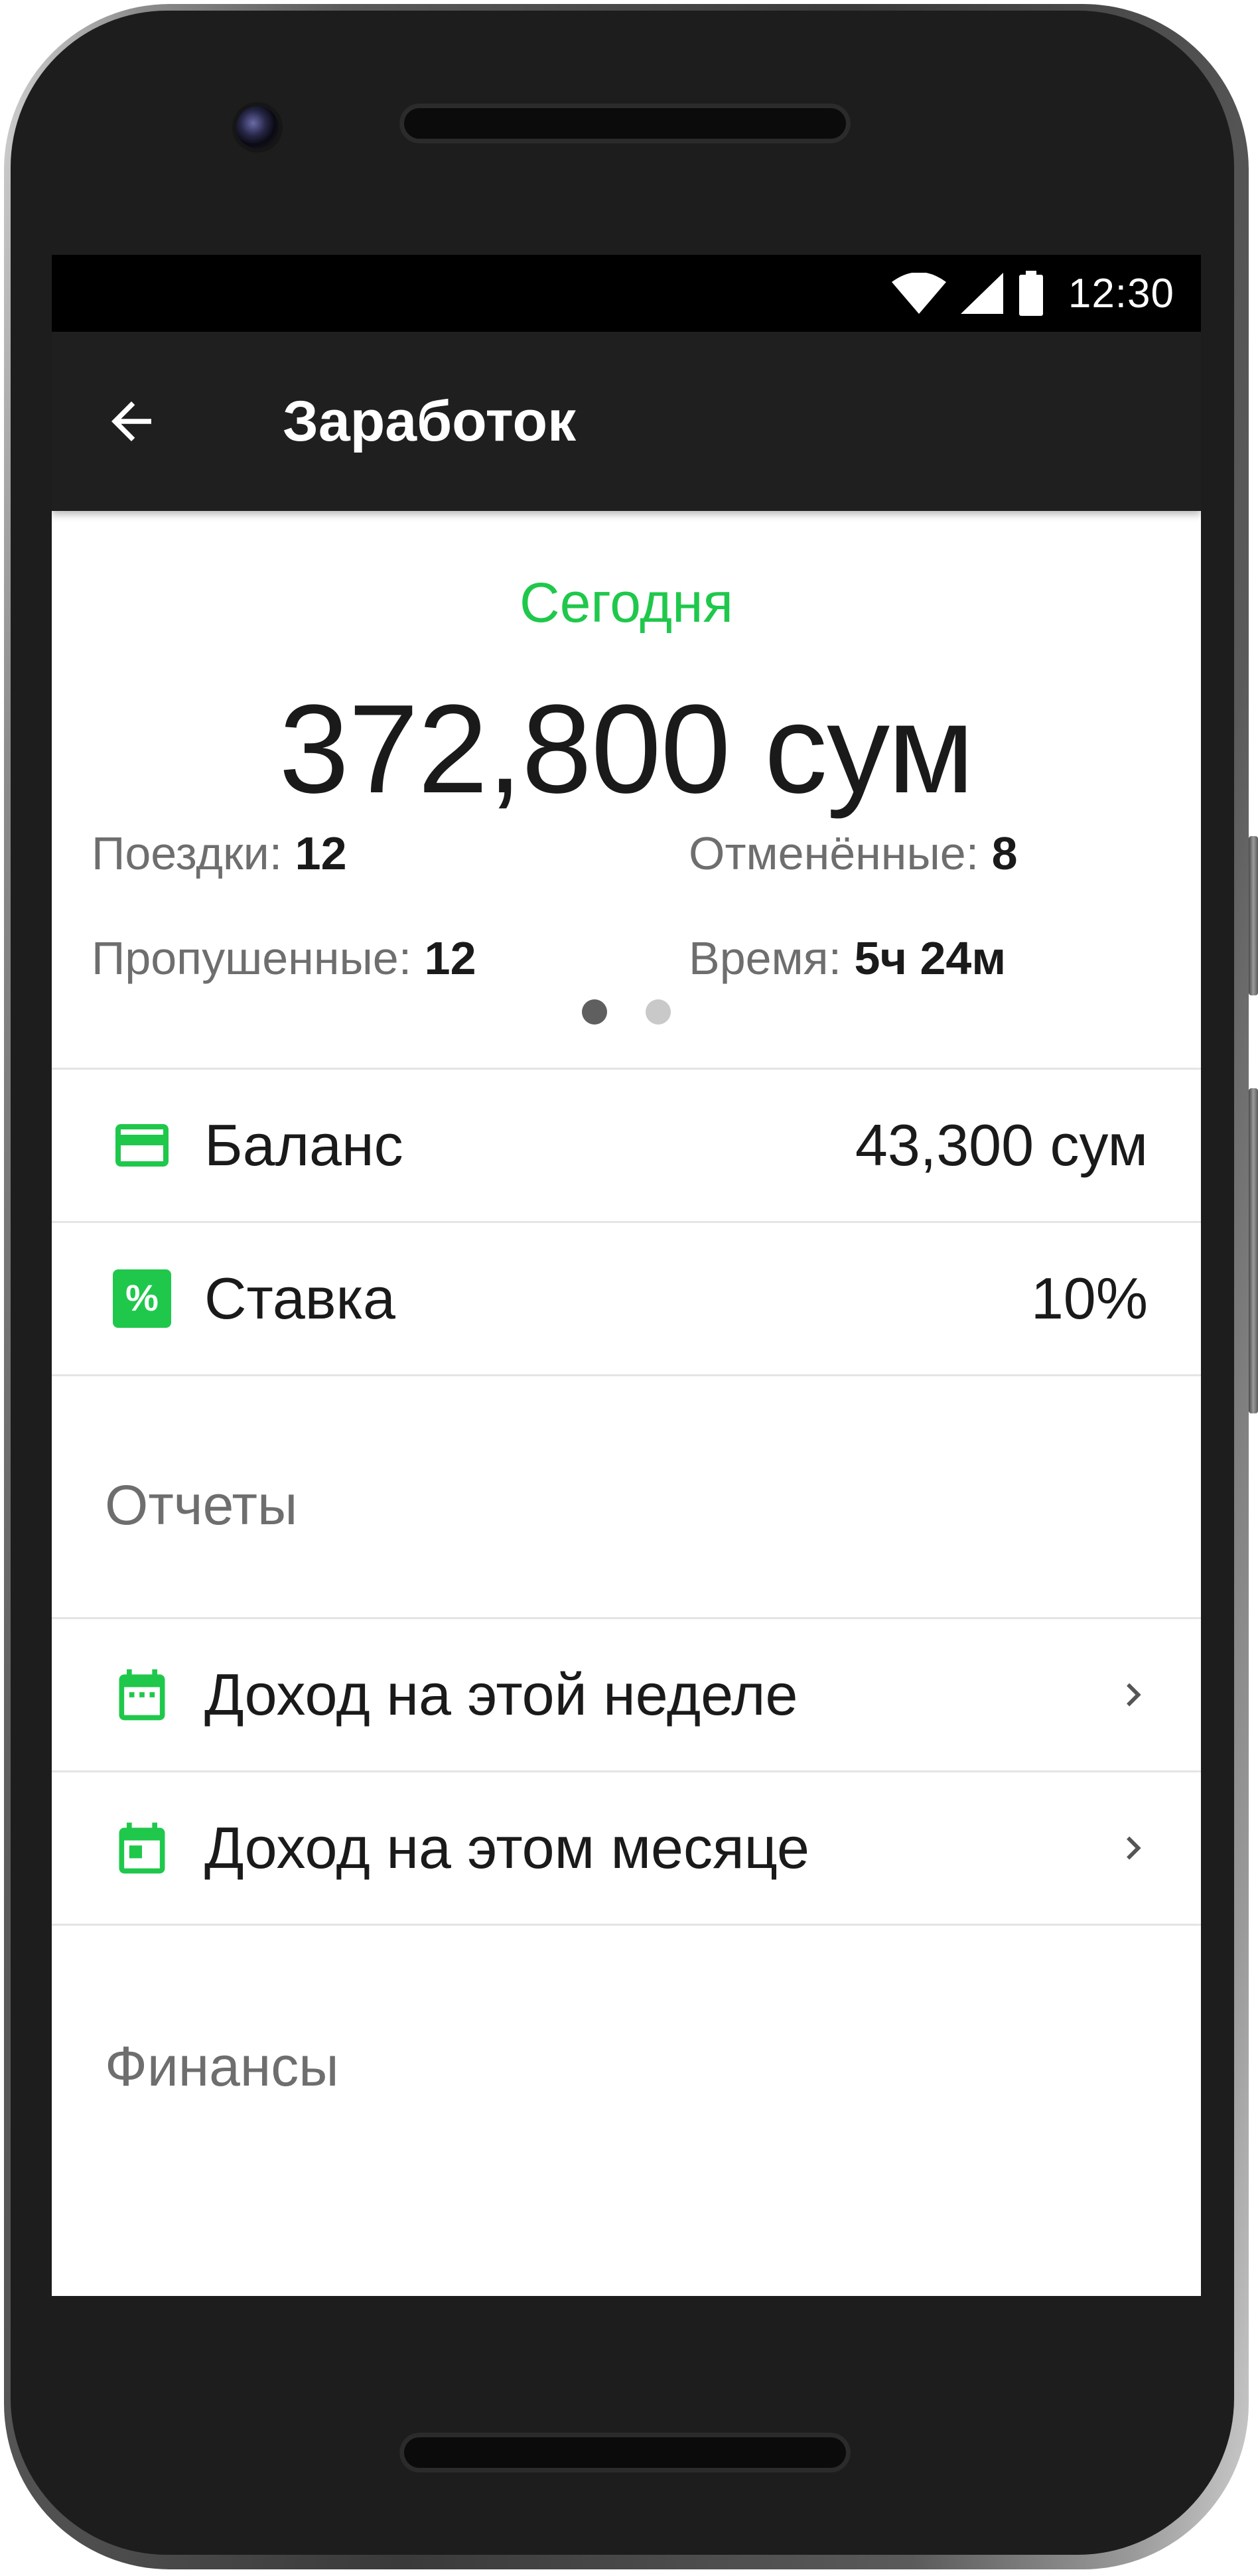 The width and height of the screenshot is (1258, 2576). What do you see at coordinates (257, 128) in the screenshot?
I see `front-camera` at bounding box center [257, 128].